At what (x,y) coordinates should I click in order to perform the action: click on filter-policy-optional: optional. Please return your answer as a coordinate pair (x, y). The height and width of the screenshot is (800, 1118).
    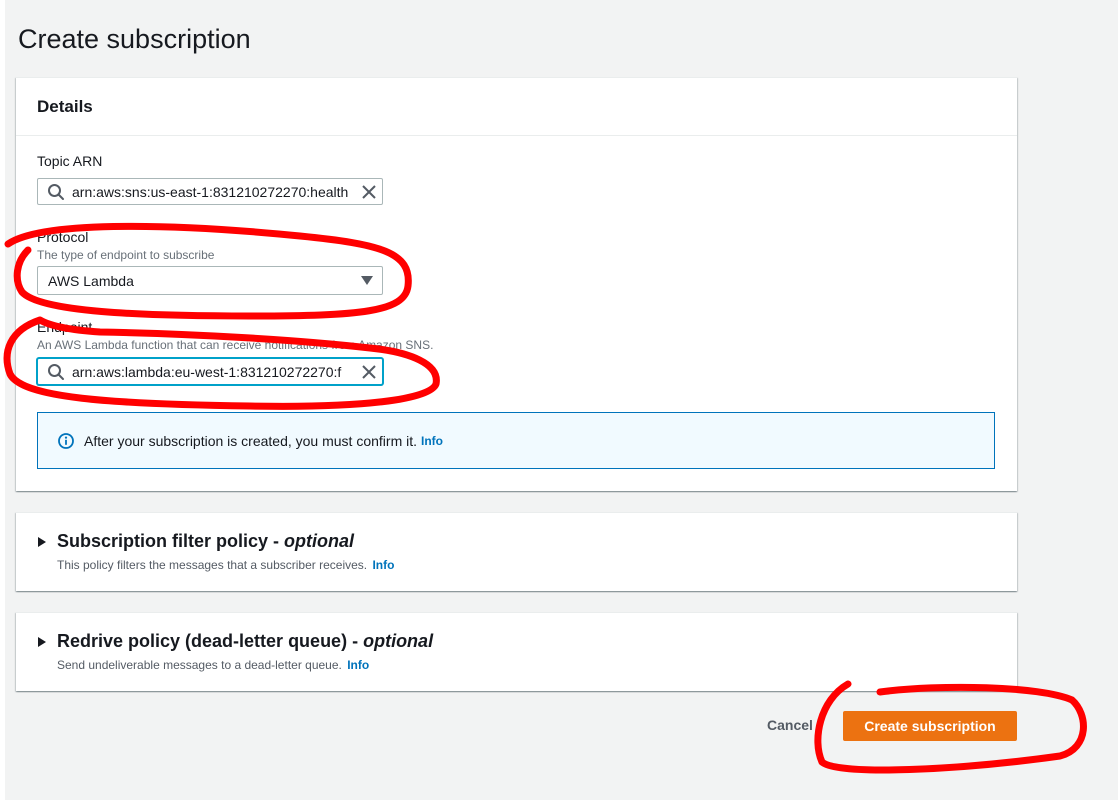
    Looking at the image, I should click on (319, 541).